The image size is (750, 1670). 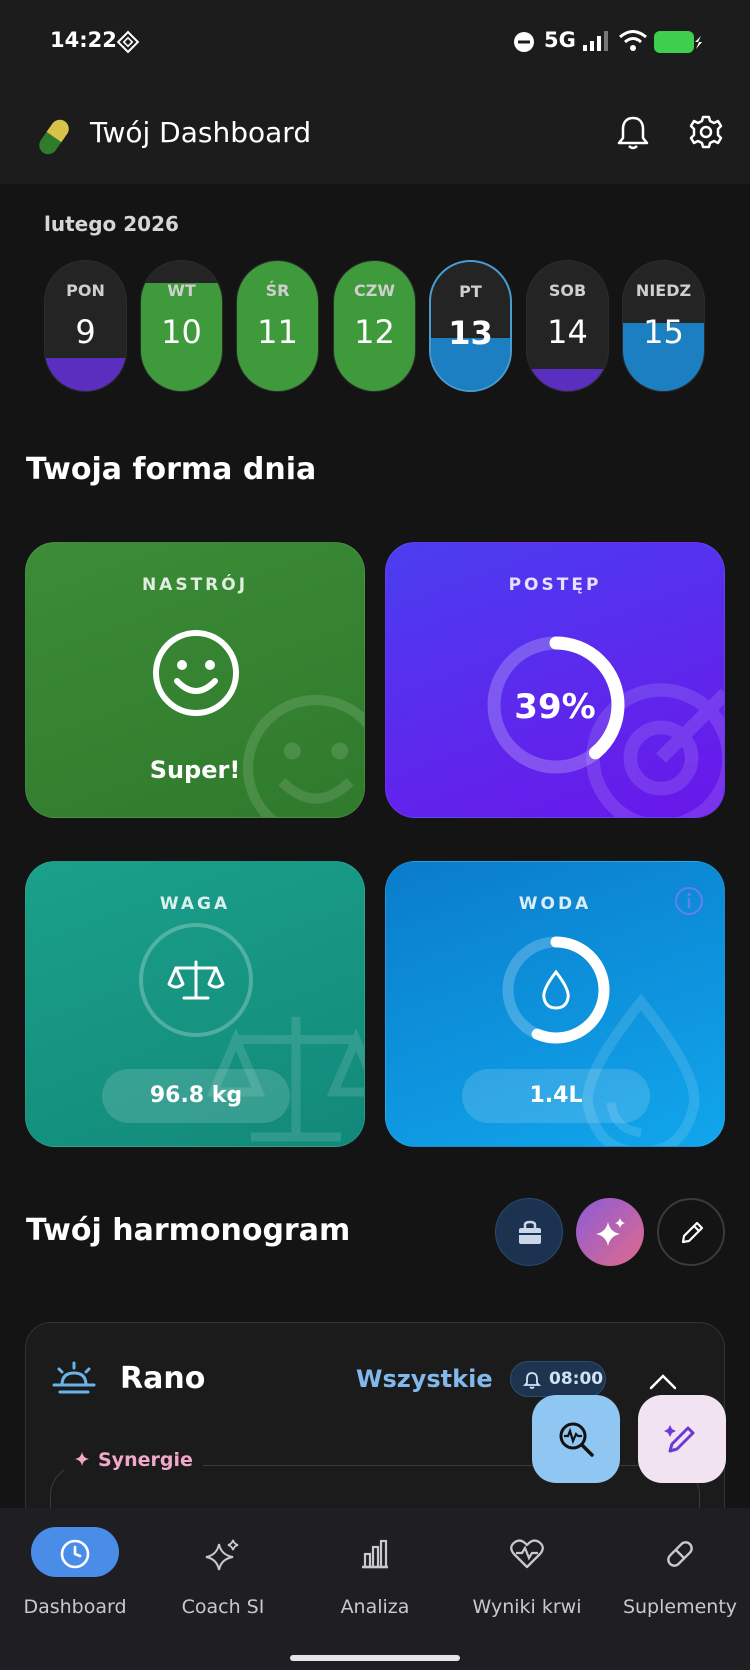 What do you see at coordinates (567, 332) in the screenshot?
I see `day-number: 14` at bounding box center [567, 332].